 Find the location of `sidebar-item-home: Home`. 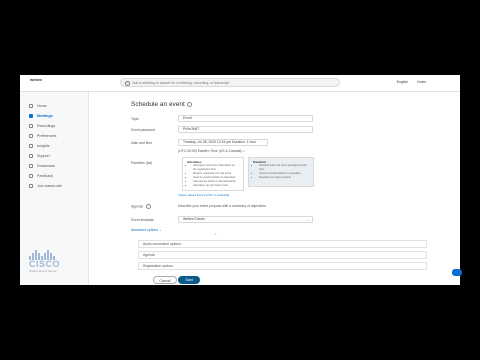

sidebar-item-home: Home is located at coordinates (38, 105).